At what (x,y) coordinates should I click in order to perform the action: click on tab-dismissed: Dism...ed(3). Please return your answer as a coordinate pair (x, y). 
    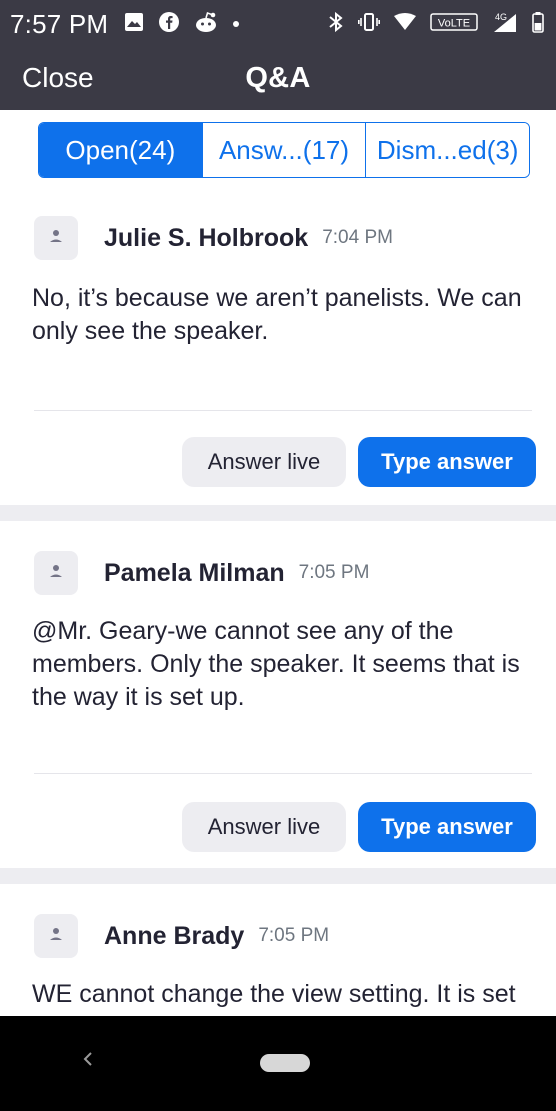
    Looking at the image, I should click on (447, 150).